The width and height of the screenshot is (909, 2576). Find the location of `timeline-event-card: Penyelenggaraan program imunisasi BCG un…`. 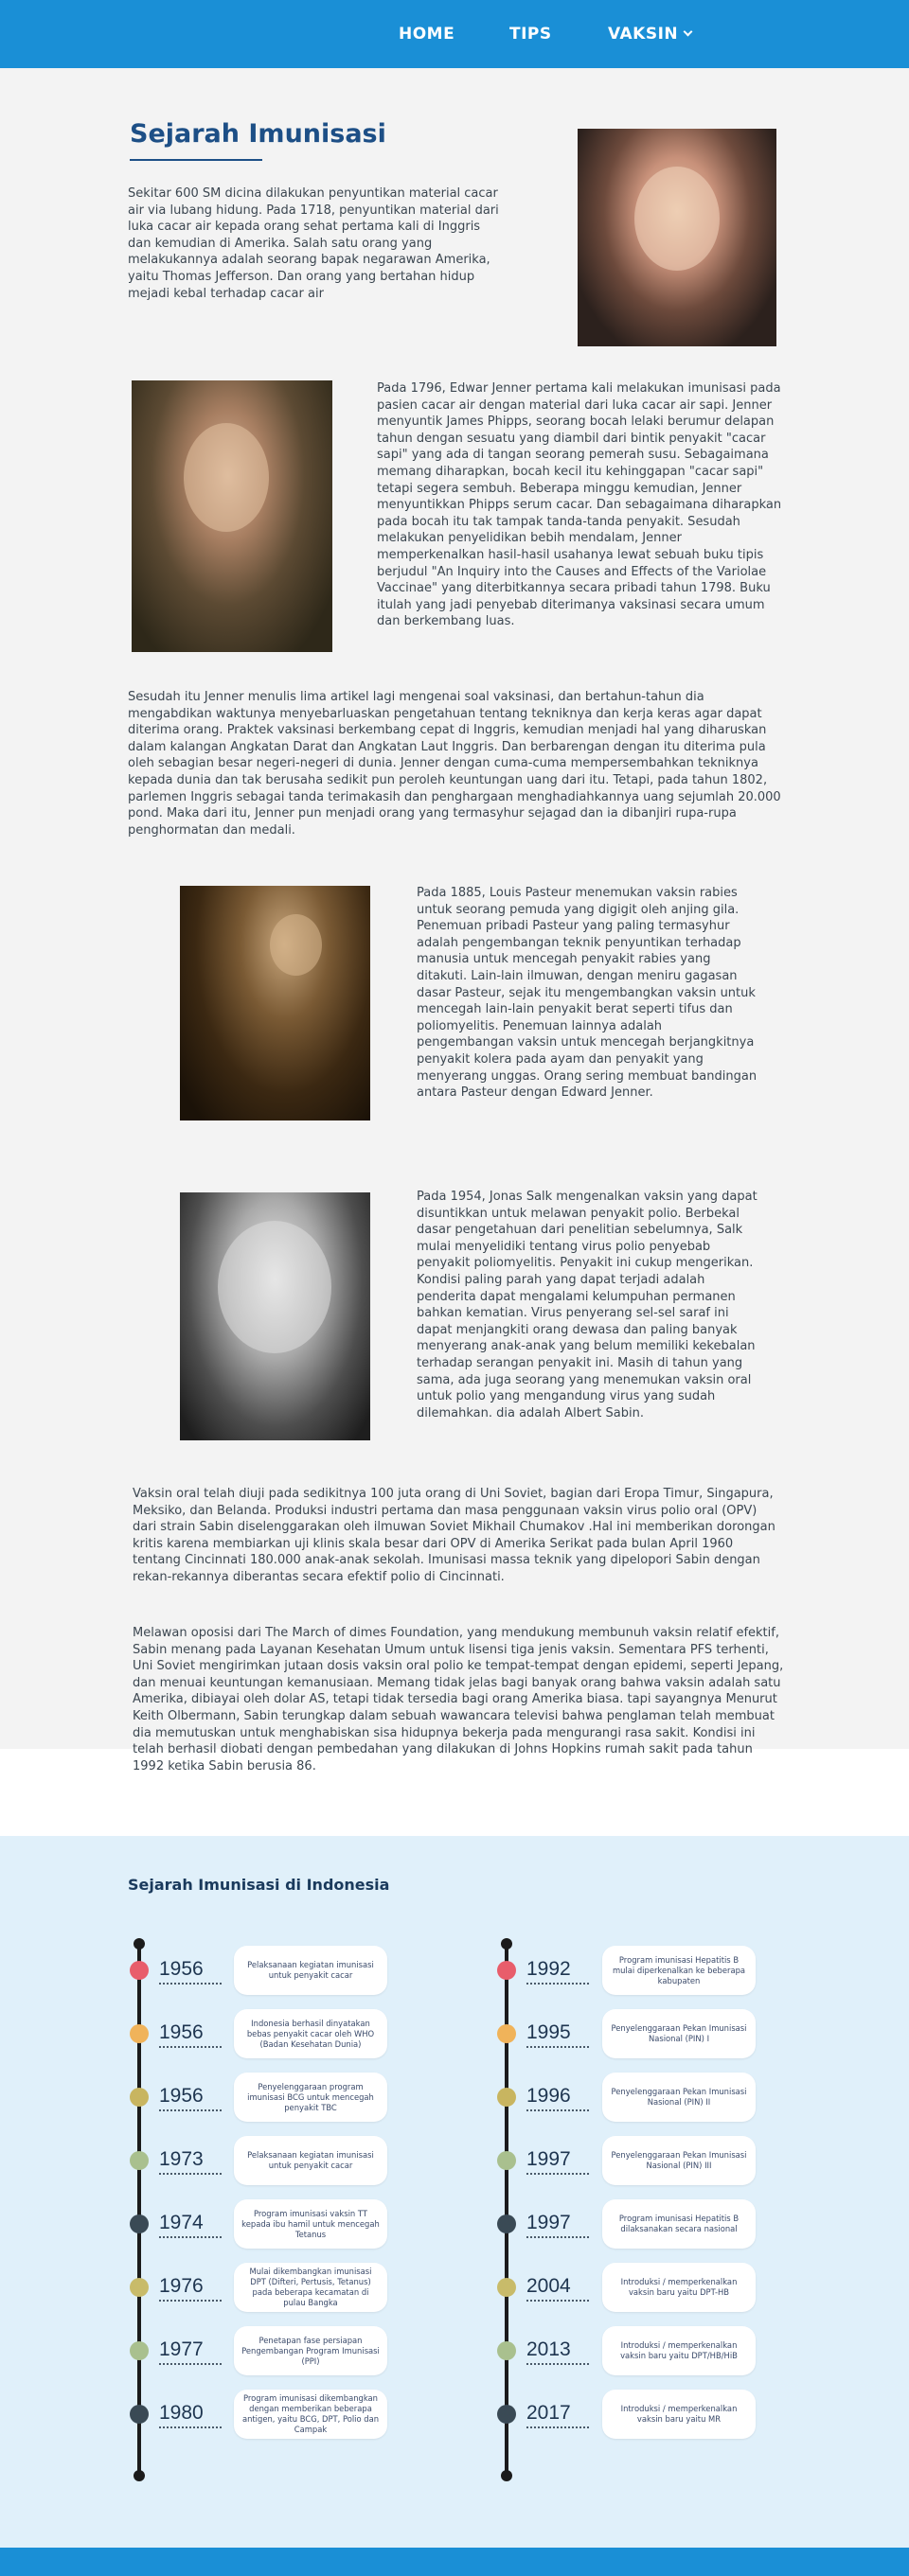

timeline-event-card: Penyelenggaraan program imunisasi BCG un… is located at coordinates (310, 2097).